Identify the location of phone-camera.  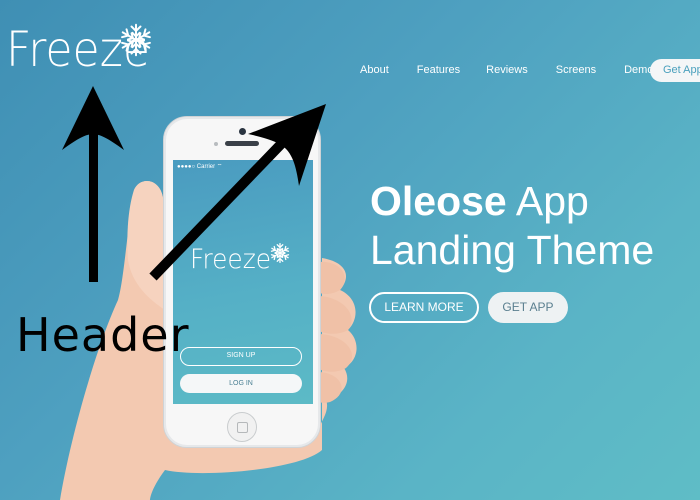
(242, 131).